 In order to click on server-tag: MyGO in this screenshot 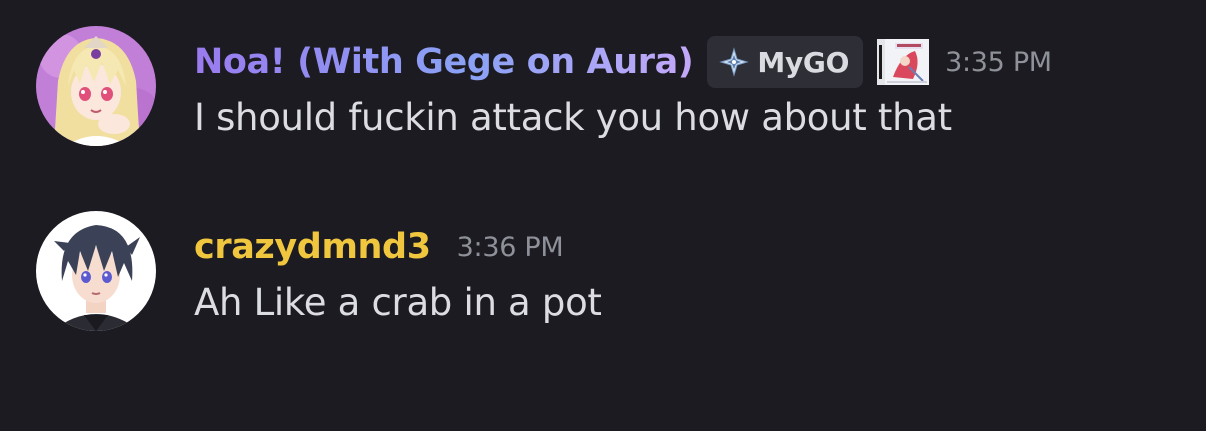, I will do `click(785, 62)`.